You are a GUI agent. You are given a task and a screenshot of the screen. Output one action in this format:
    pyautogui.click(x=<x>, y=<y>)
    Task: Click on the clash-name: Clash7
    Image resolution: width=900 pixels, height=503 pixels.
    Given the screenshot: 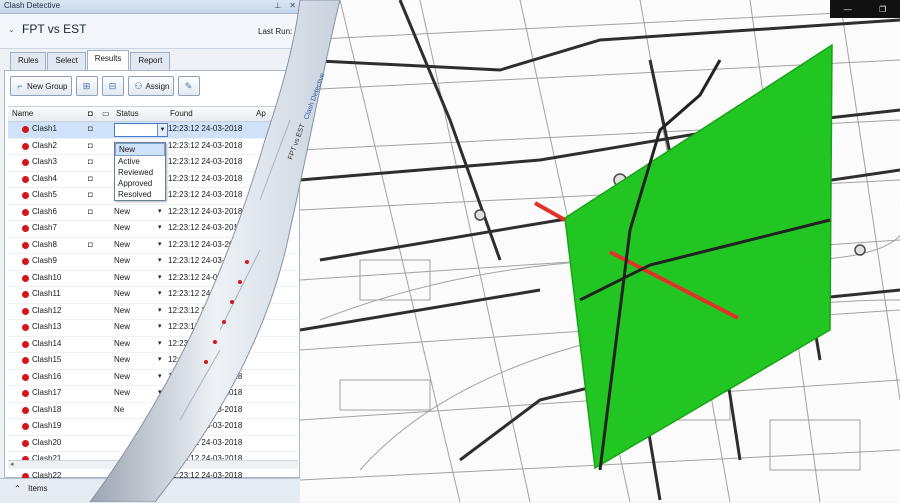 What is the action you would take?
    pyautogui.click(x=44, y=227)
    